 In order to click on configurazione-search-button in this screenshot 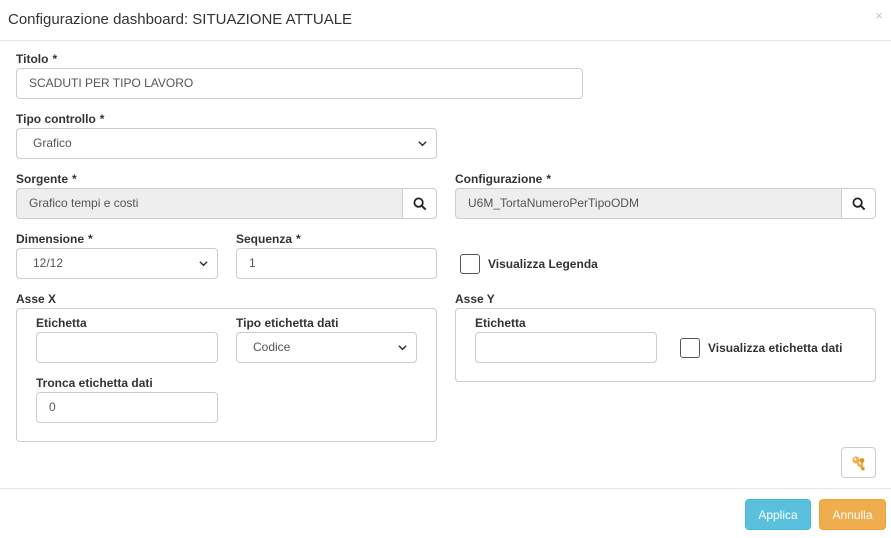, I will do `click(858, 203)`.